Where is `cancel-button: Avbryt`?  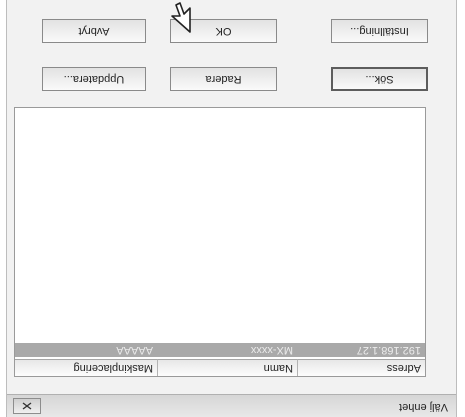 cancel-button: Avbryt is located at coordinates (94, 31).